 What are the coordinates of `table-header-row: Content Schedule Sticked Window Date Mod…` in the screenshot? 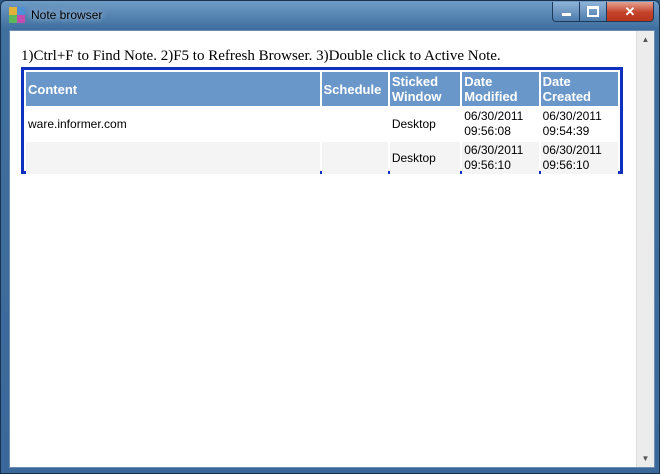 It's located at (322, 89).